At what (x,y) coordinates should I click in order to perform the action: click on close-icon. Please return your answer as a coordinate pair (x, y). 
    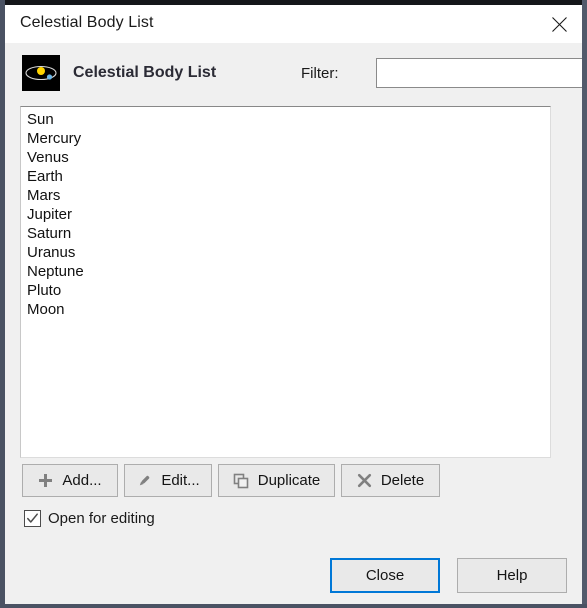
    Looking at the image, I should click on (559, 24).